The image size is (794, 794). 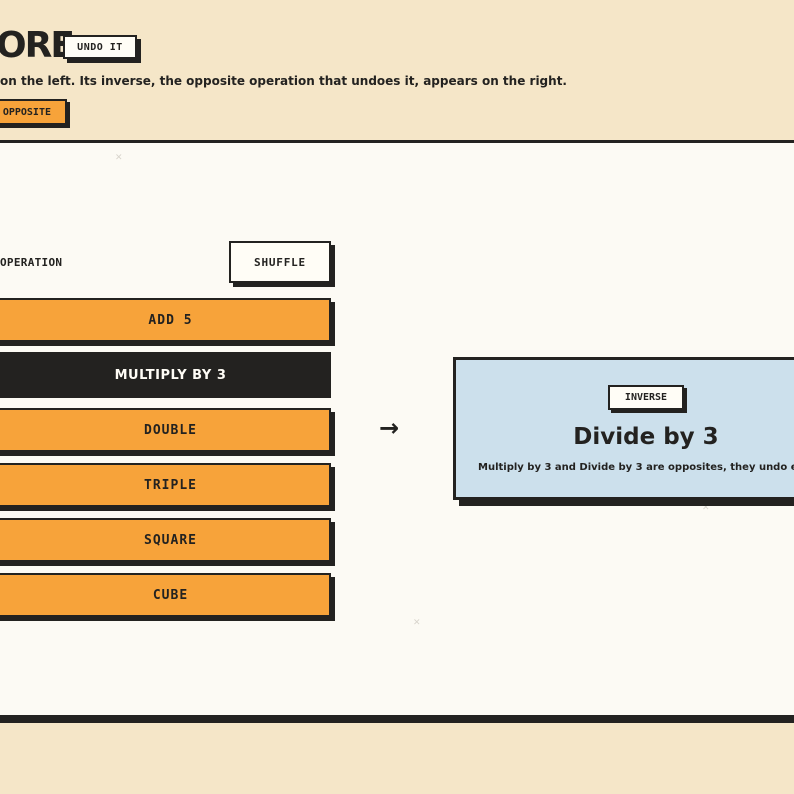 What do you see at coordinates (165, 430) in the screenshot?
I see `operation-double: DOUBLE` at bounding box center [165, 430].